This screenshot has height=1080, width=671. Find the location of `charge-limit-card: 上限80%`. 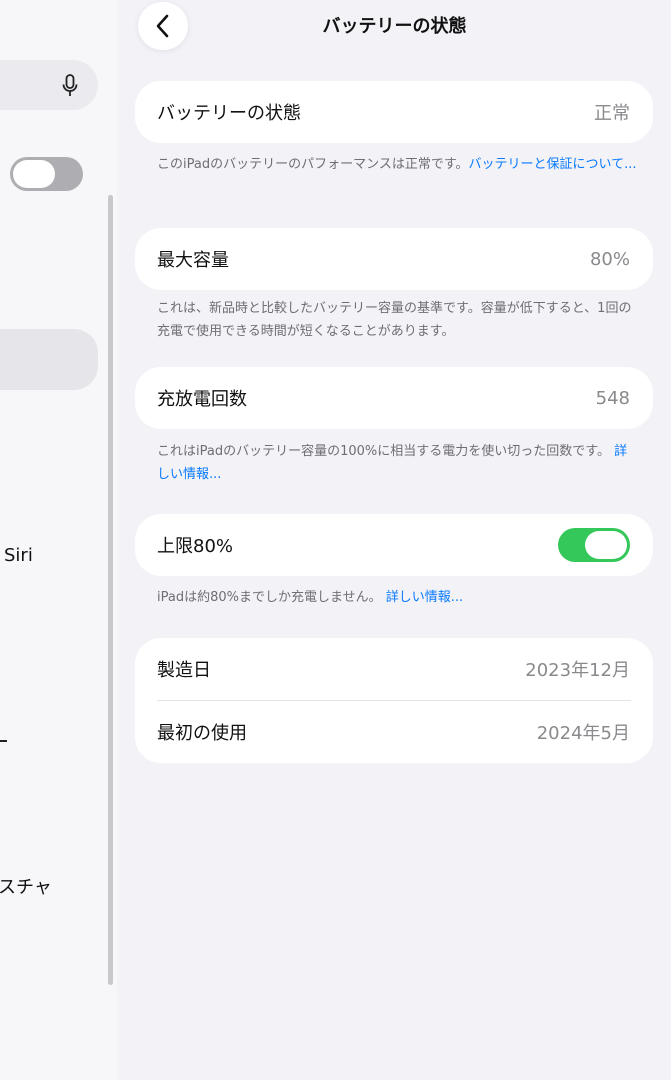

charge-limit-card: 上限80% is located at coordinates (394, 545).